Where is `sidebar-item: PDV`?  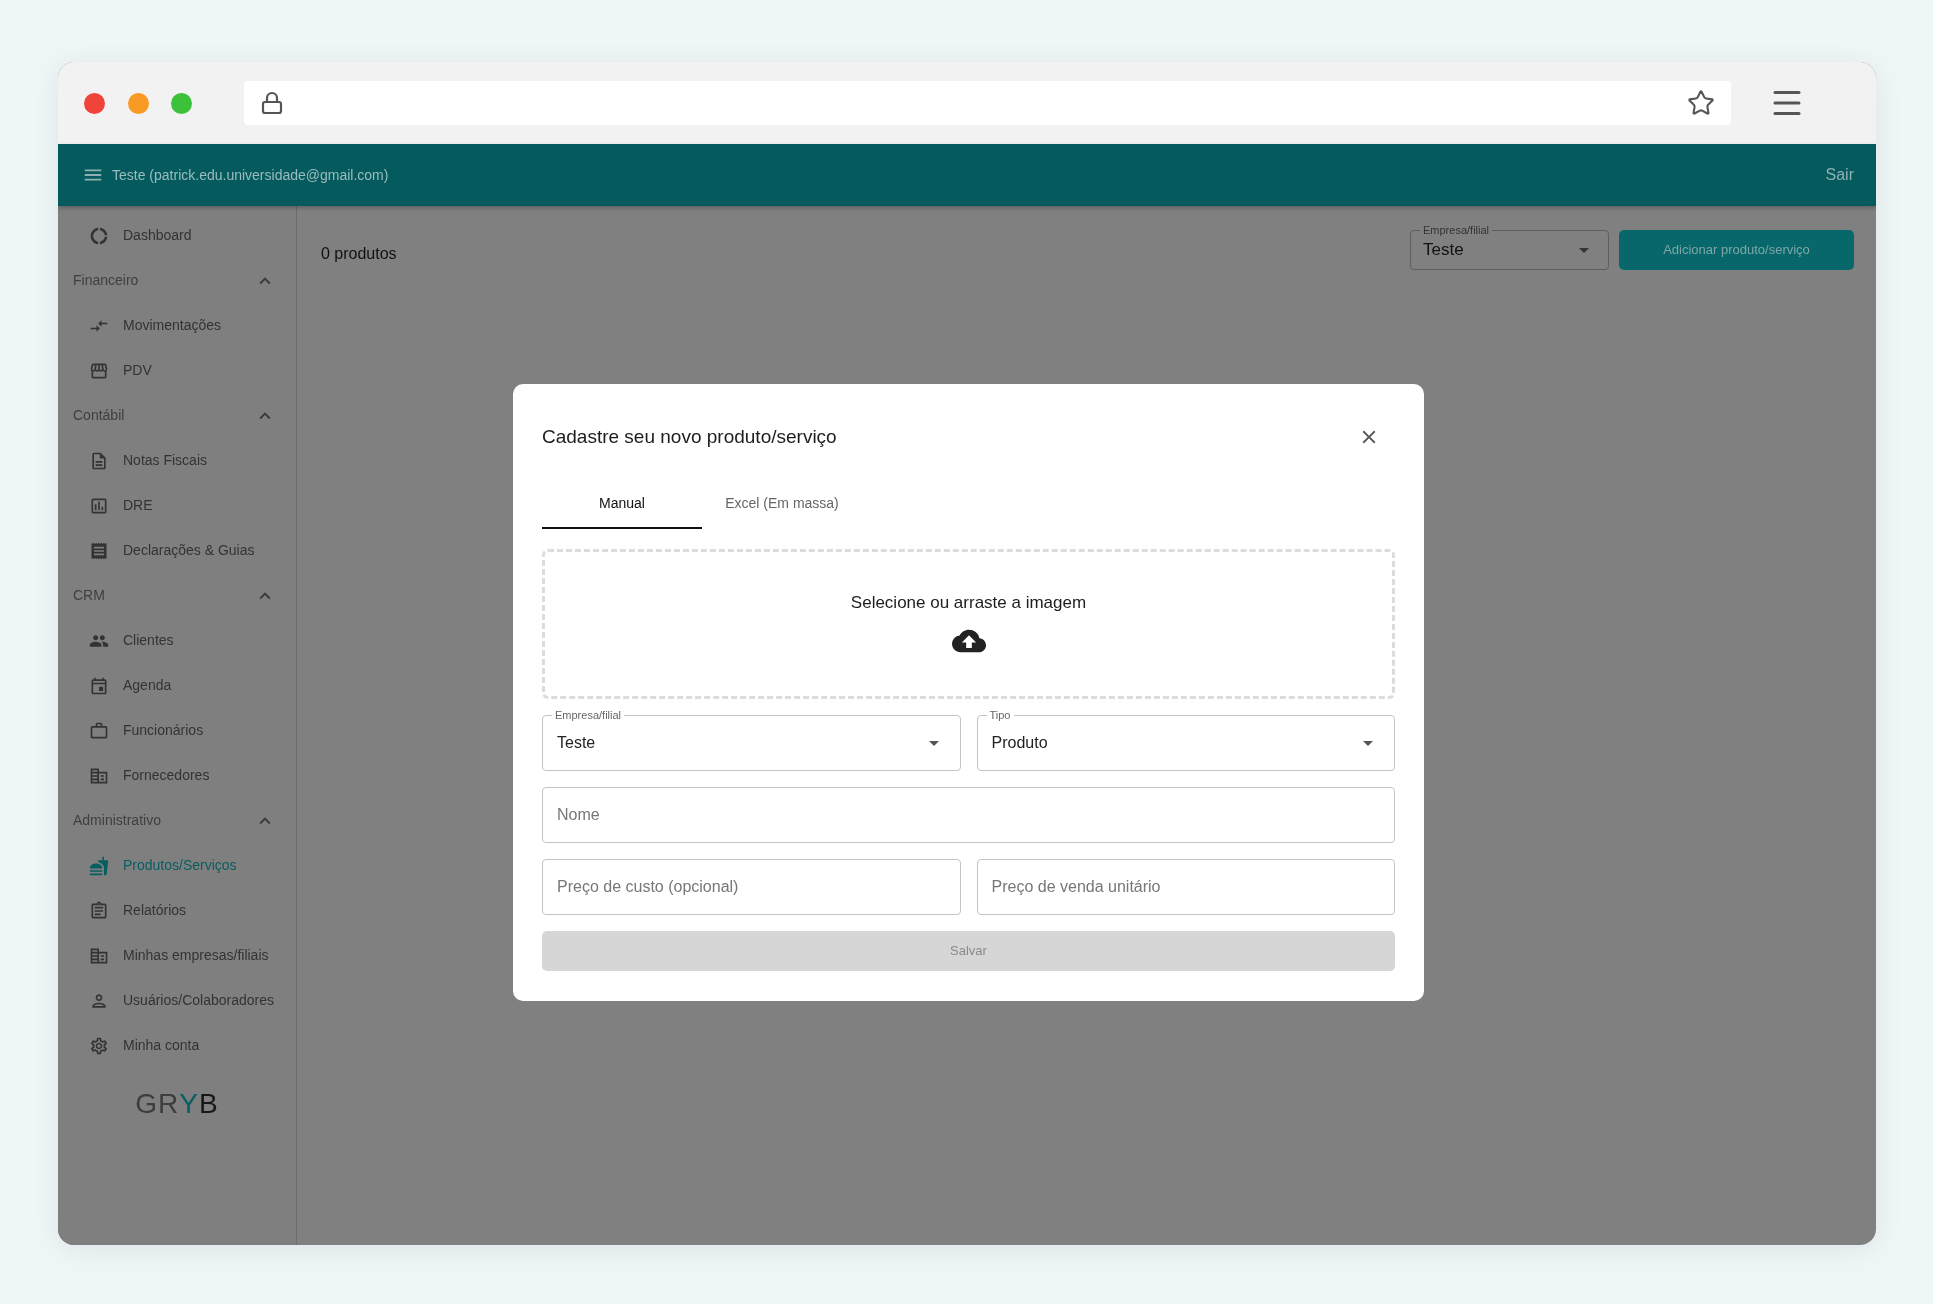
sidebar-item: PDV is located at coordinates (177, 370).